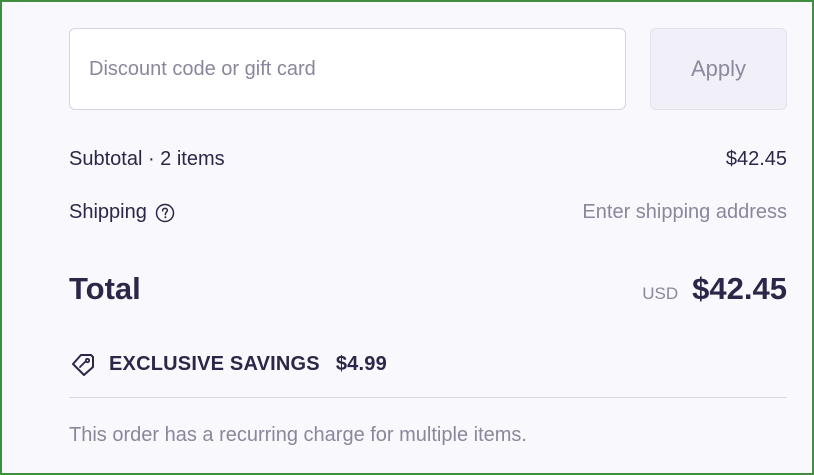 The image size is (814, 475). What do you see at coordinates (739, 288) in the screenshot?
I see `total-value: $42.45` at bounding box center [739, 288].